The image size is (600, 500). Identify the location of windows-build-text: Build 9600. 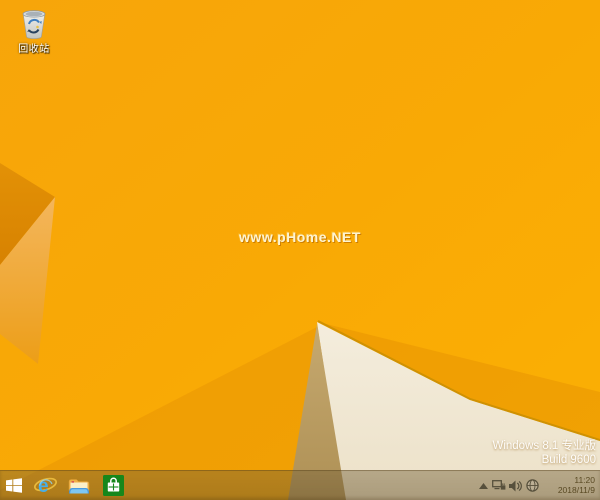
(568, 460).